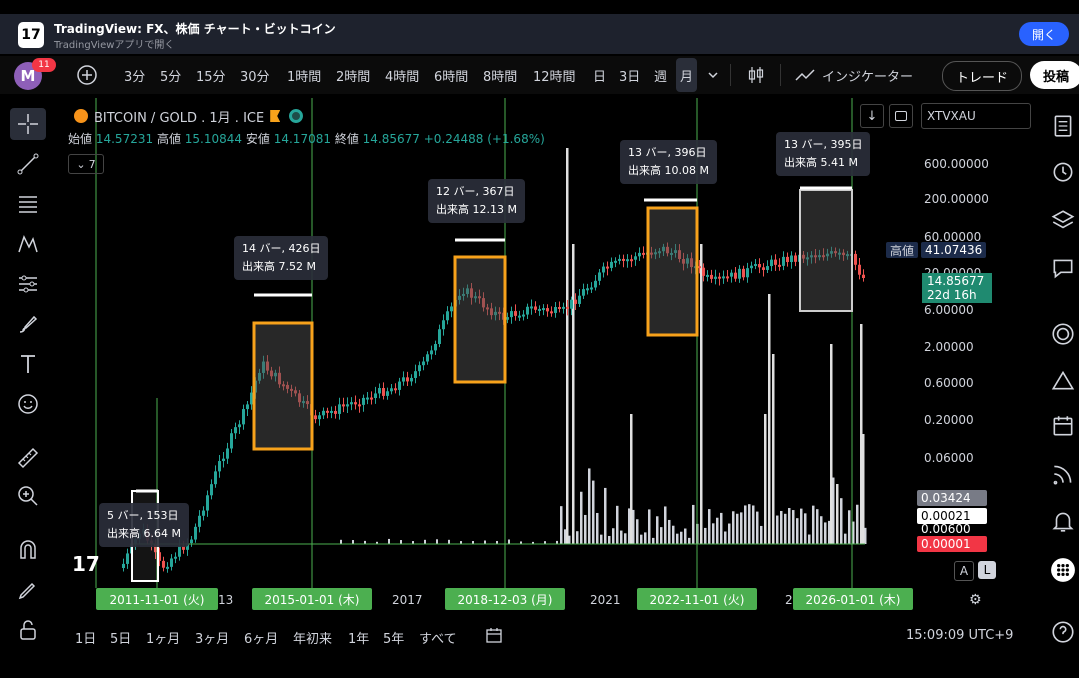 This screenshot has width=1079, height=678. Describe the element at coordinates (28, 244) in the screenshot. I see `pattern-icon` at that location.